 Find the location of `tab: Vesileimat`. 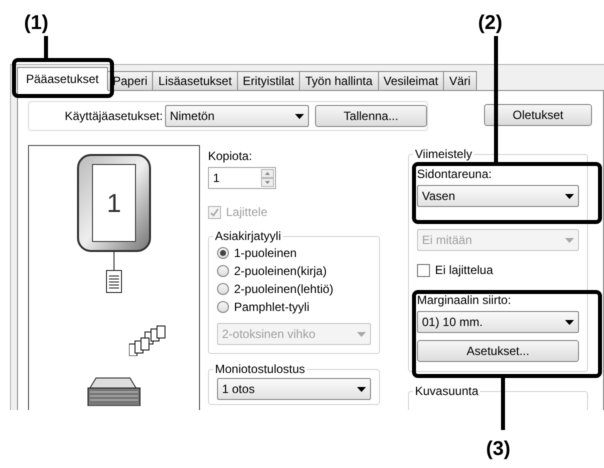

tab: Vesileimat is located at coordinates (411, 81).